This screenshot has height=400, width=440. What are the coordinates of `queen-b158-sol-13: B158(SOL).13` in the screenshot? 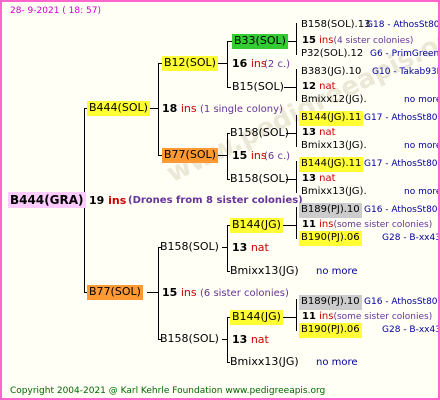 It's located at (335, 25).